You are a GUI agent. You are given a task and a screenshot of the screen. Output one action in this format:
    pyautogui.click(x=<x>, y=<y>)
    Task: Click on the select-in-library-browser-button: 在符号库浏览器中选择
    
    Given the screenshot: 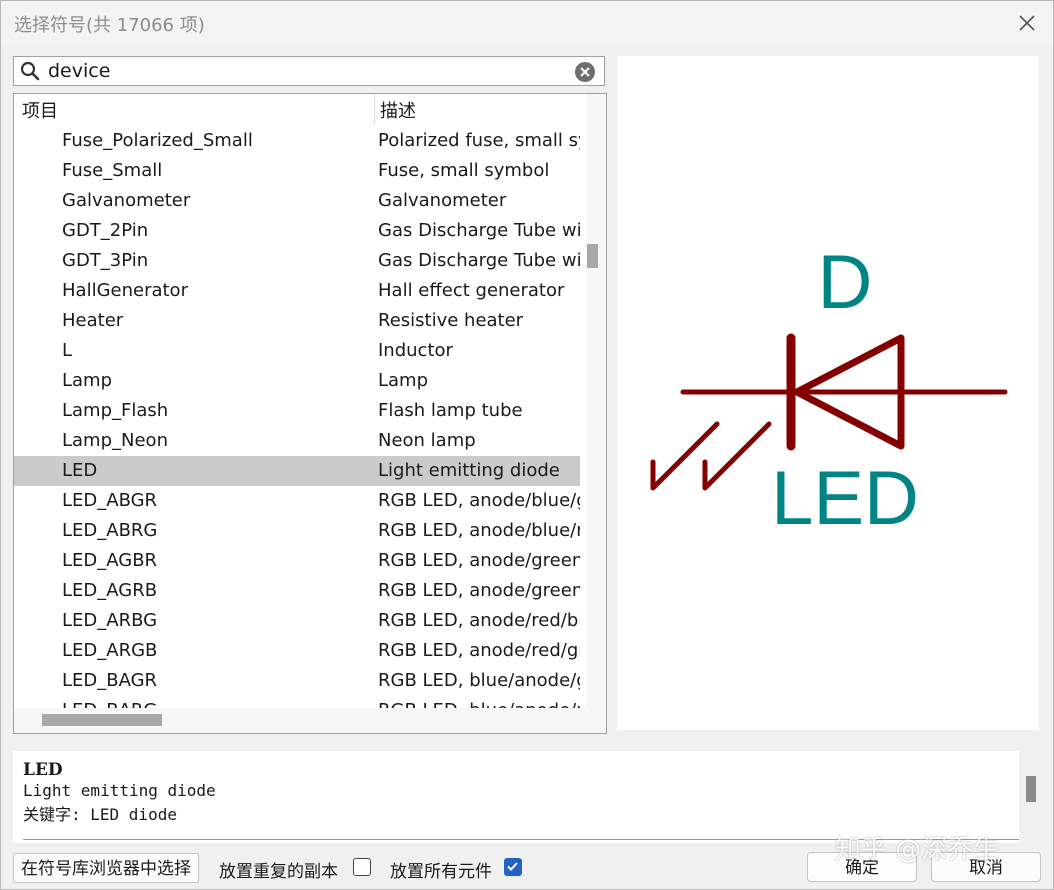 What is the action you would take?
    pyautogui.click(x=106, y=868)
    